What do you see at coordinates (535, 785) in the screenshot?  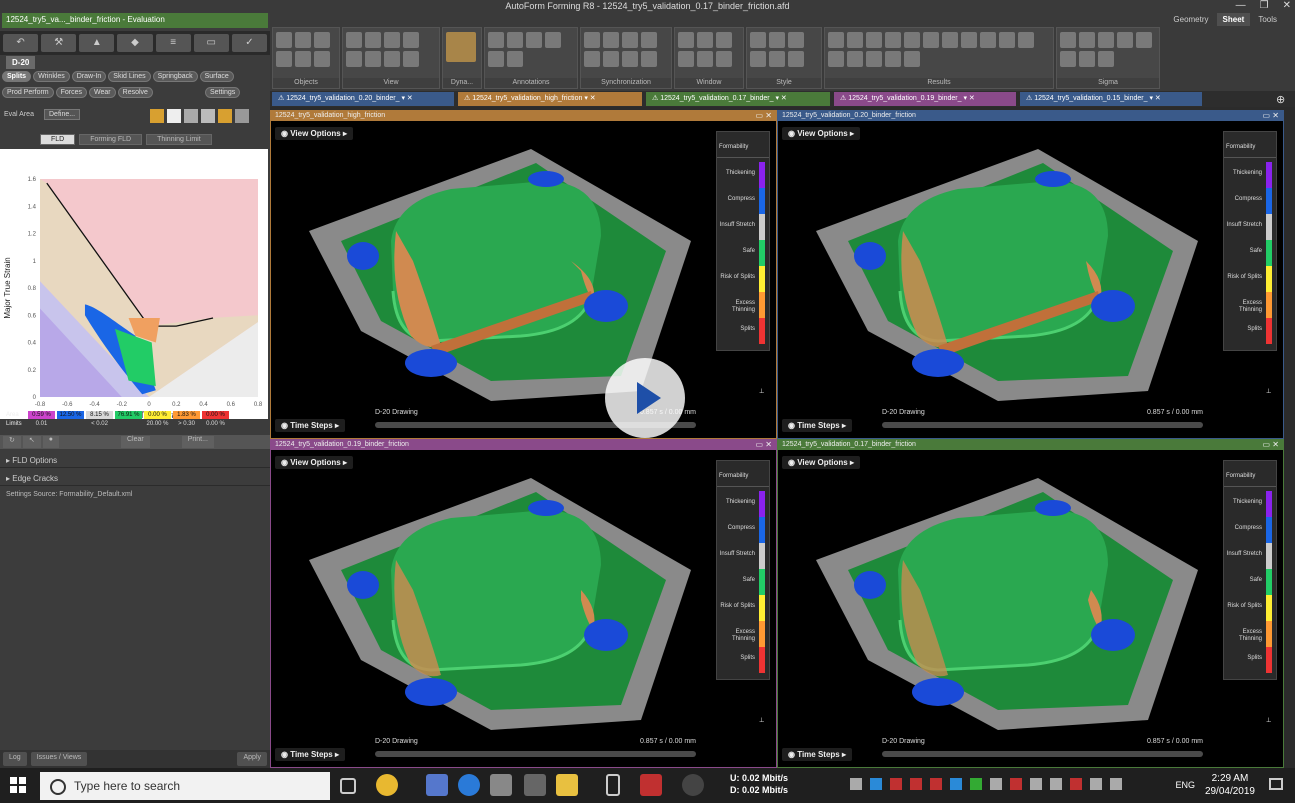 I see `calculator-icon` at bounding box center [535, 785].